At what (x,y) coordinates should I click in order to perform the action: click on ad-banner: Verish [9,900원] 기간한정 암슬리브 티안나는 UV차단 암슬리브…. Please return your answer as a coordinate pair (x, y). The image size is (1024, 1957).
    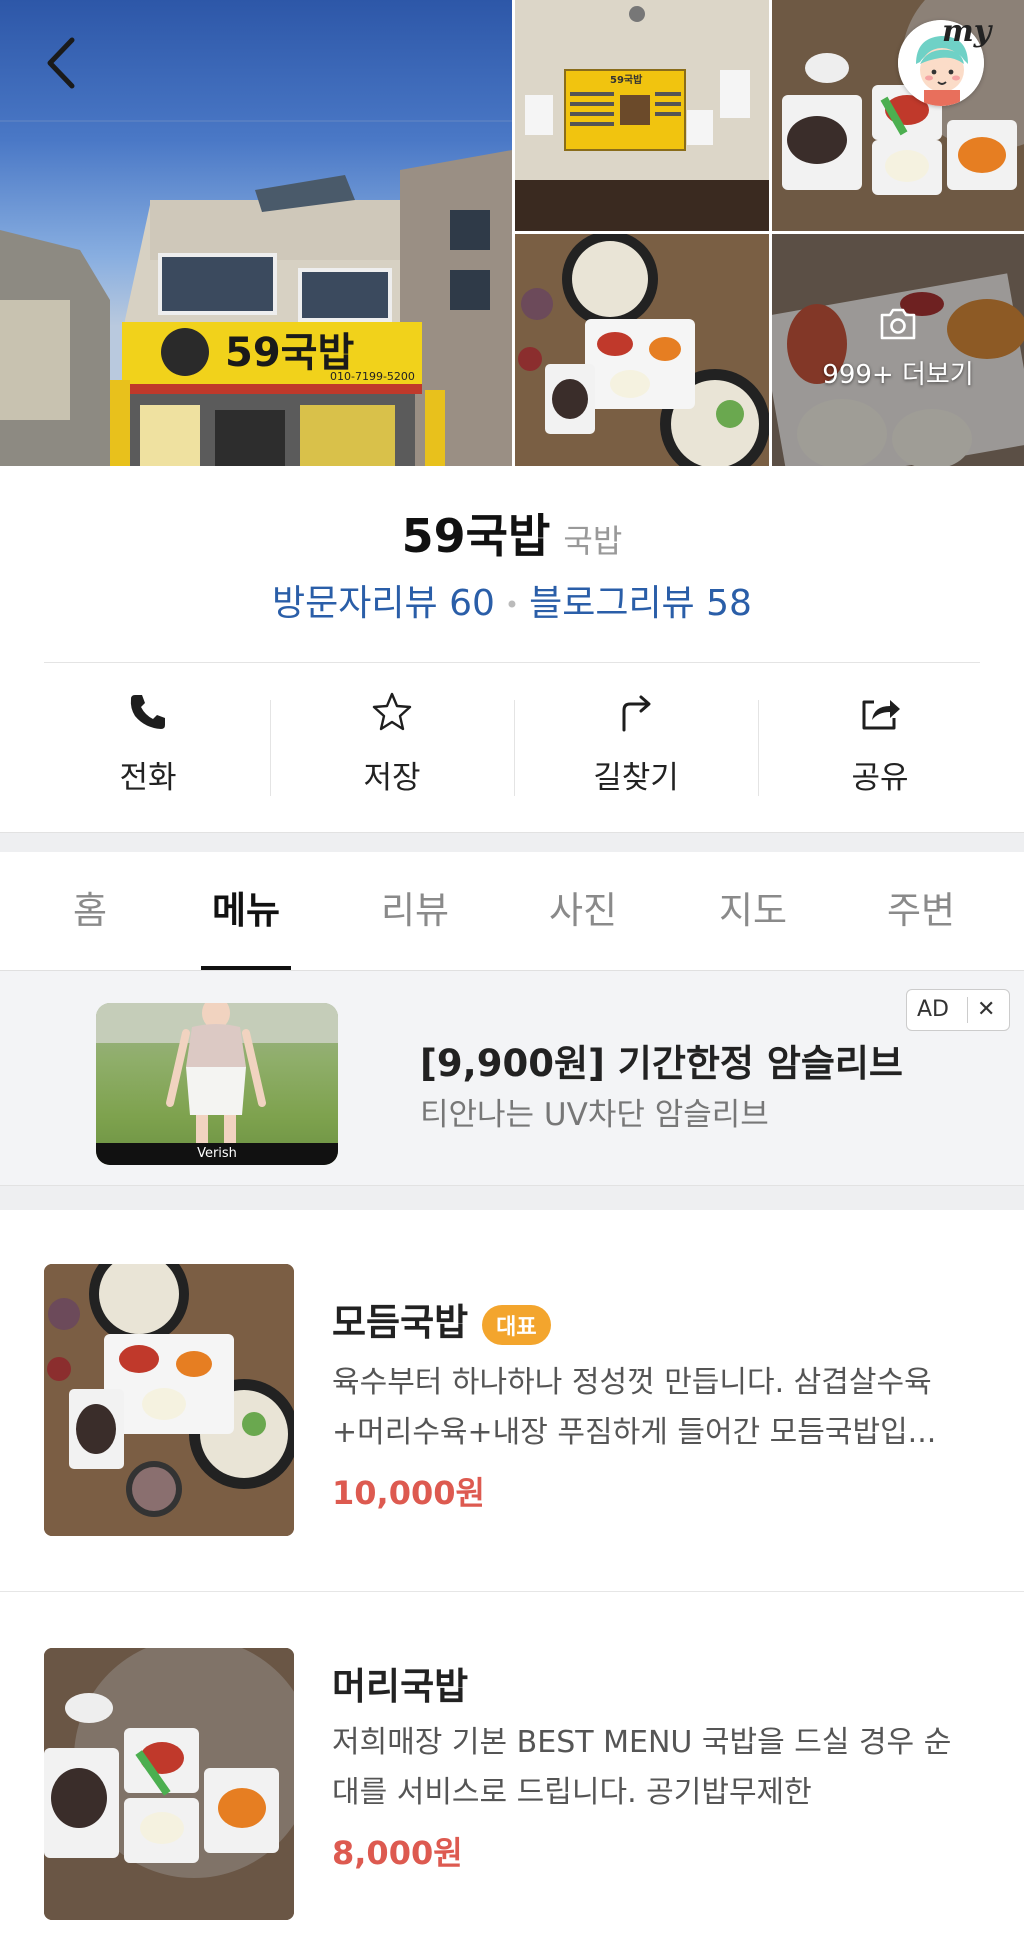
    Looking at the image, I should click on (512, 1078).